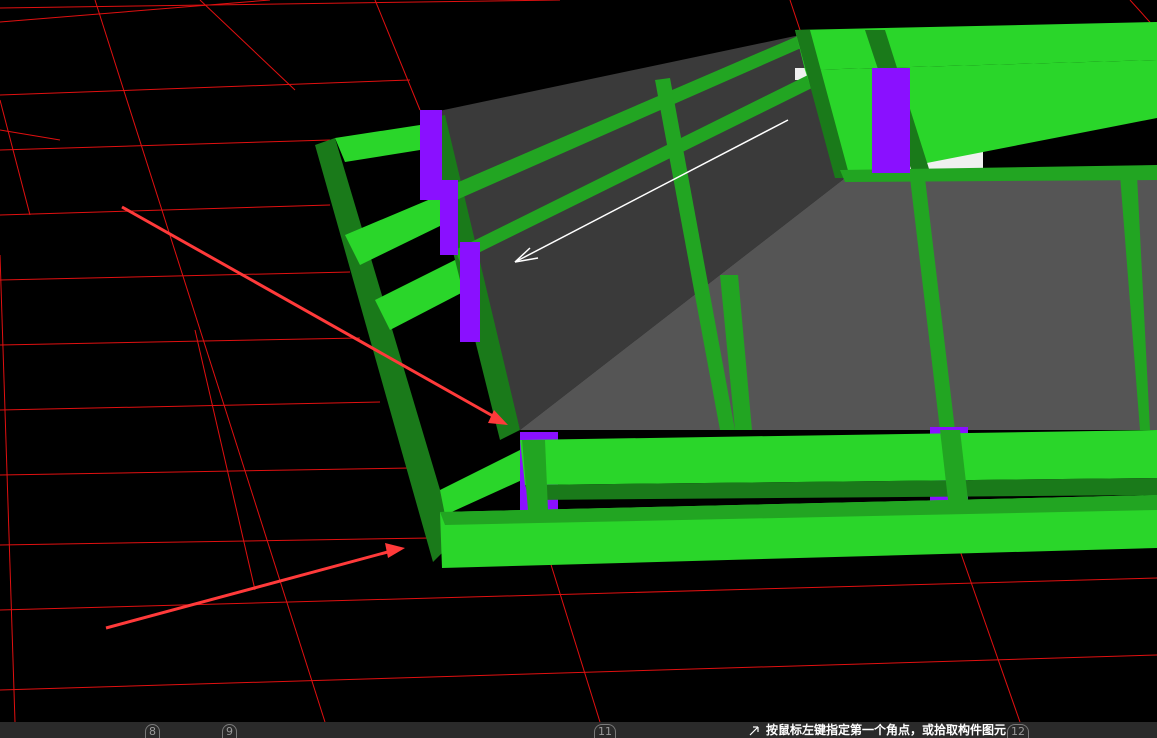  What do you see at coordinates (152, 731) in the screenshot?
I see `axis-label: 8` at bounding box center [152, 731].